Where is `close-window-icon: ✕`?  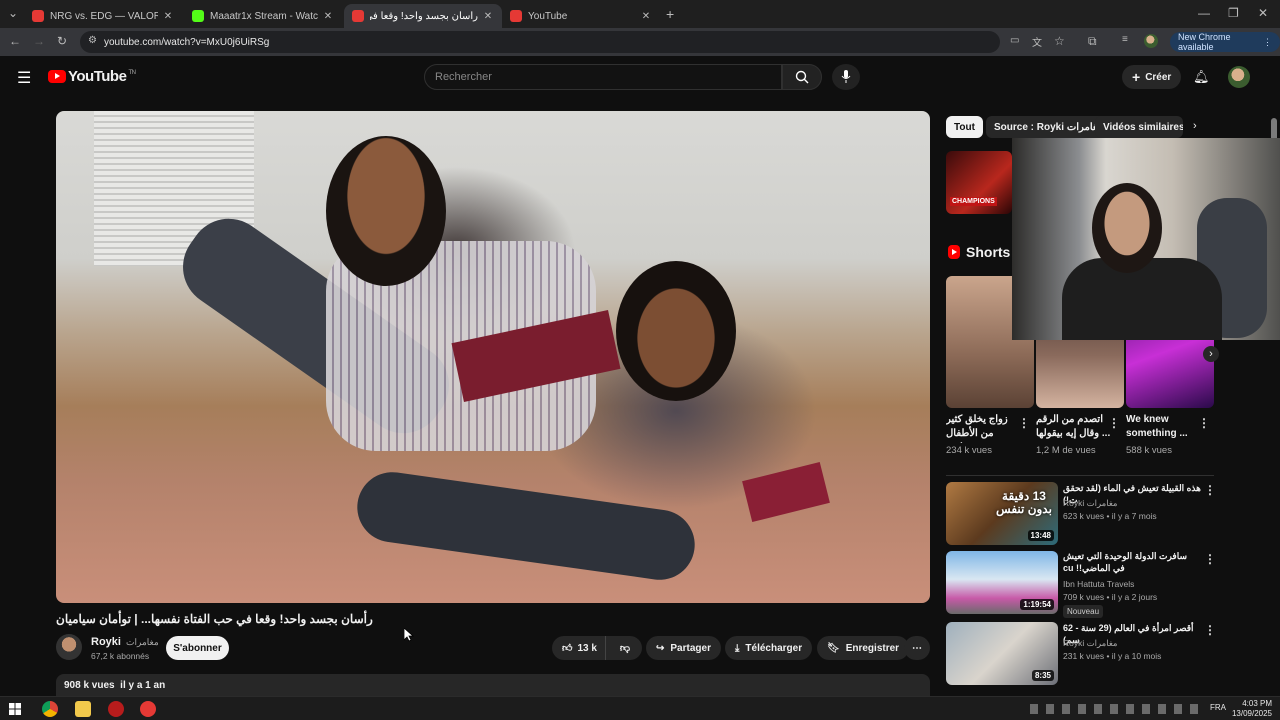 close-window-icon: ✕ is located at coordinates (1263, 13).